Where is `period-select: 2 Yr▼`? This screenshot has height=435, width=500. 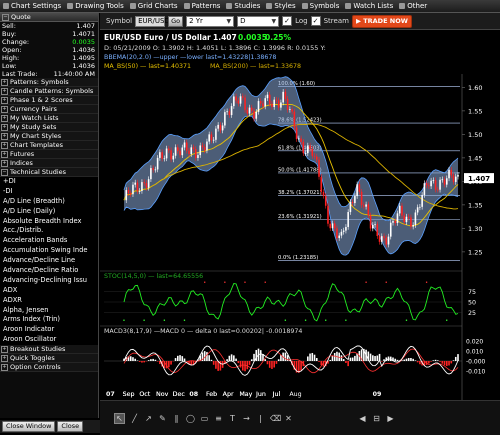
period-select: 2 Yr▼ is located at coordinates (210, 21).